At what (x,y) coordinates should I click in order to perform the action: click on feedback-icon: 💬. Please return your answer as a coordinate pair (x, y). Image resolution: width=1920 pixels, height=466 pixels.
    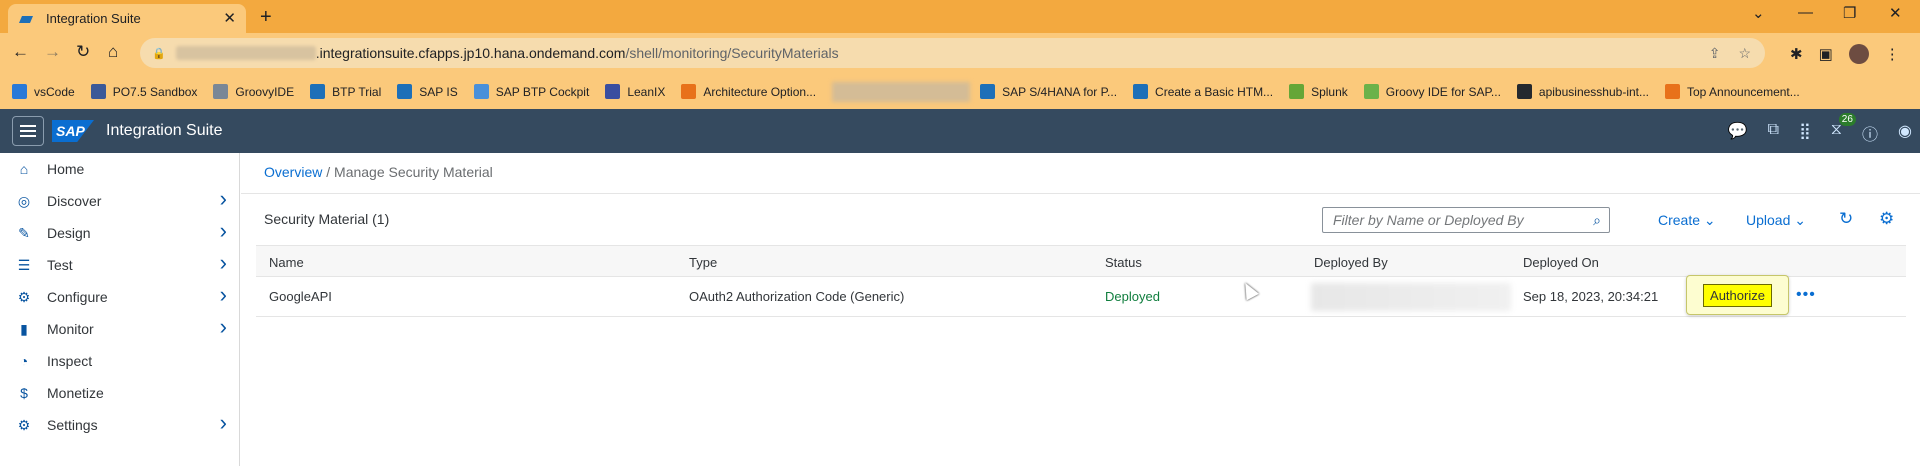
    Looking at the image, I should click on (1738, 133).